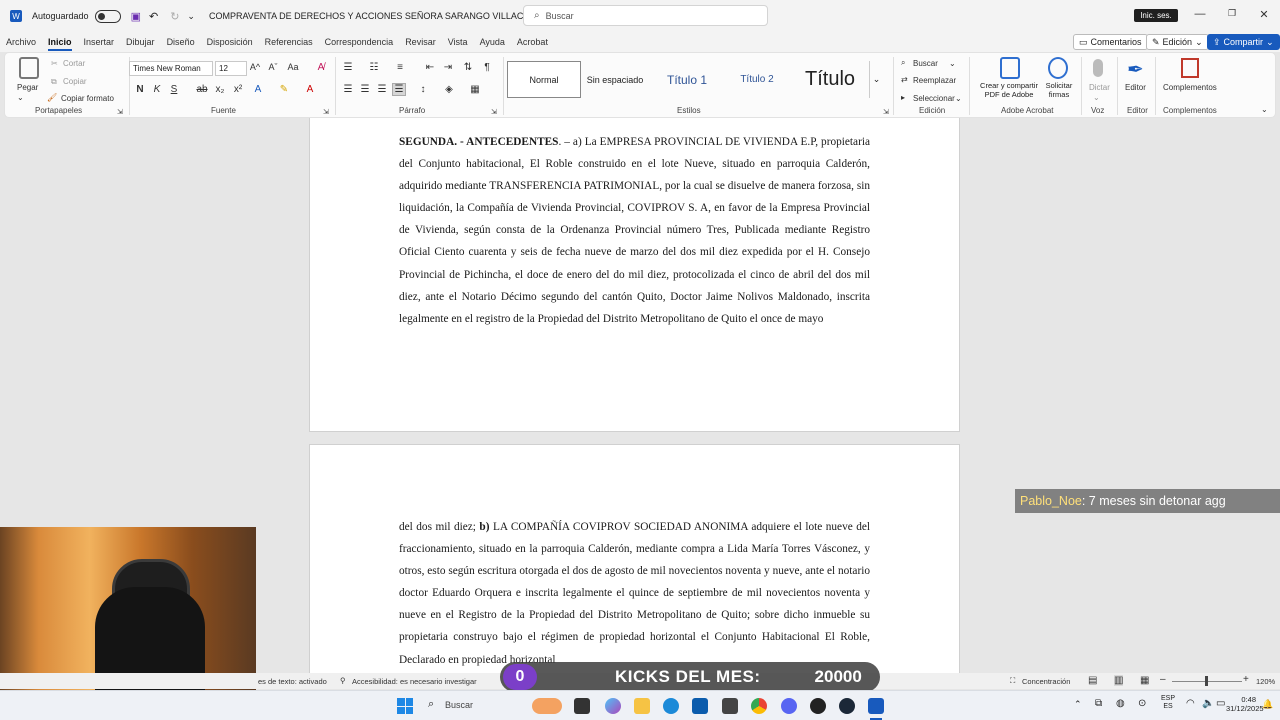  Describe the element at coordinates (1168, 703) in the screenshot. I see `language-indicator: ESP ES` at that location.